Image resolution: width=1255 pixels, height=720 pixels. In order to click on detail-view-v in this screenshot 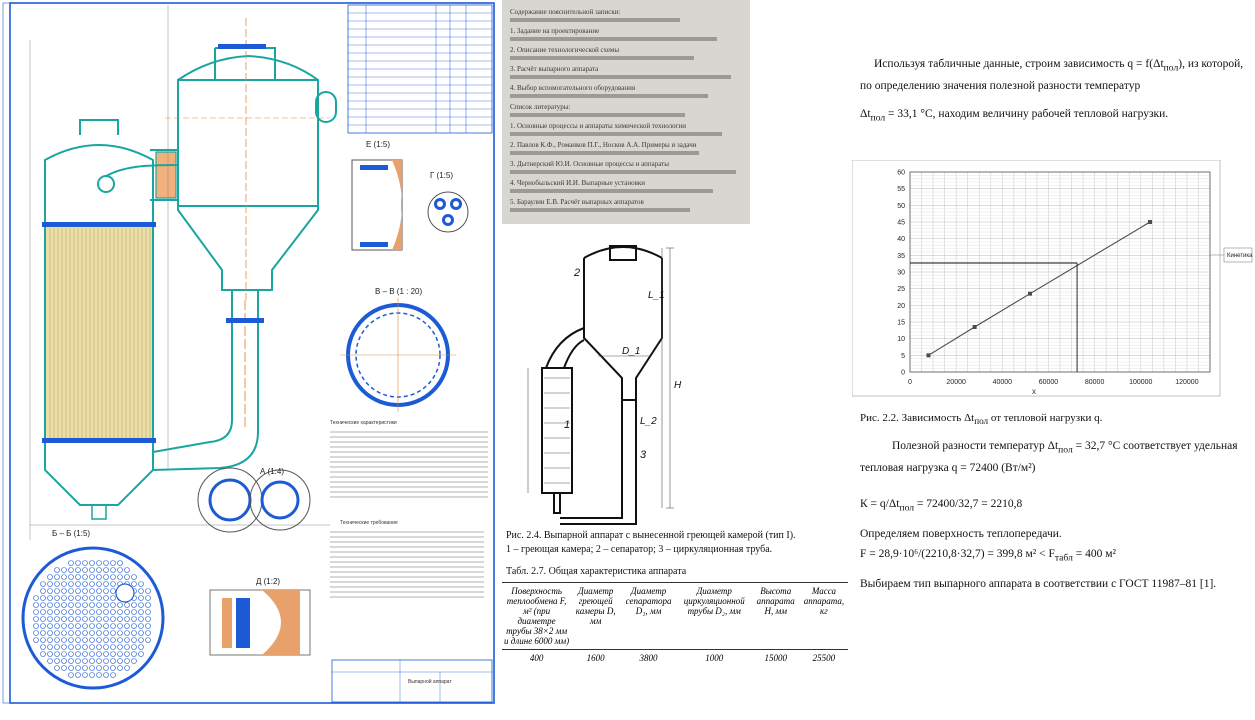, I will do `click(398, 355)`.